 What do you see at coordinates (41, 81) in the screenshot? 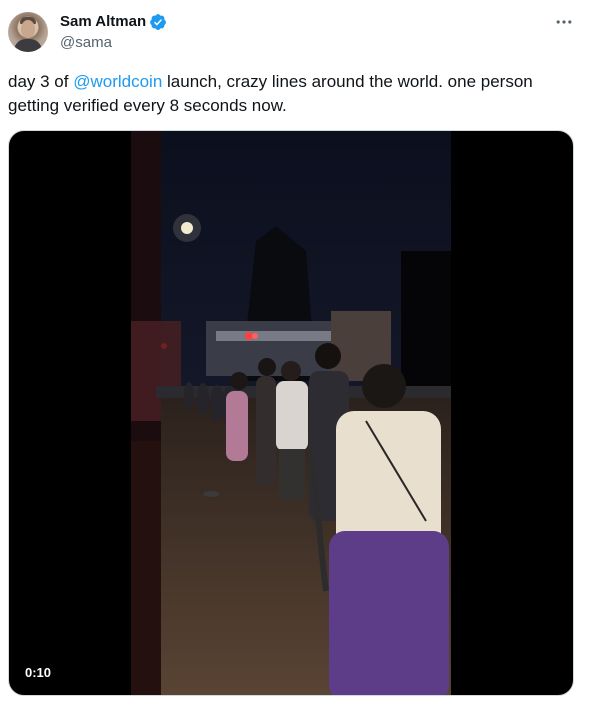
I see `tweet-text-before: day 3 of` at bounding box center [41, 81].